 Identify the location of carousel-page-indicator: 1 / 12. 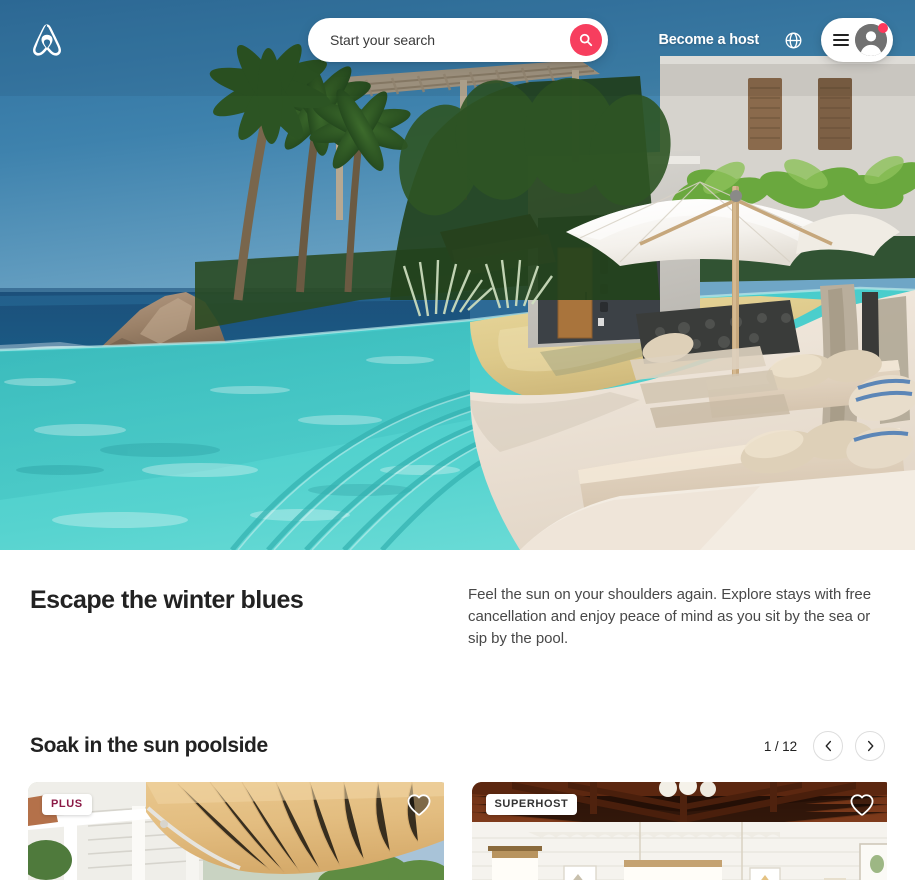
(780, 746).